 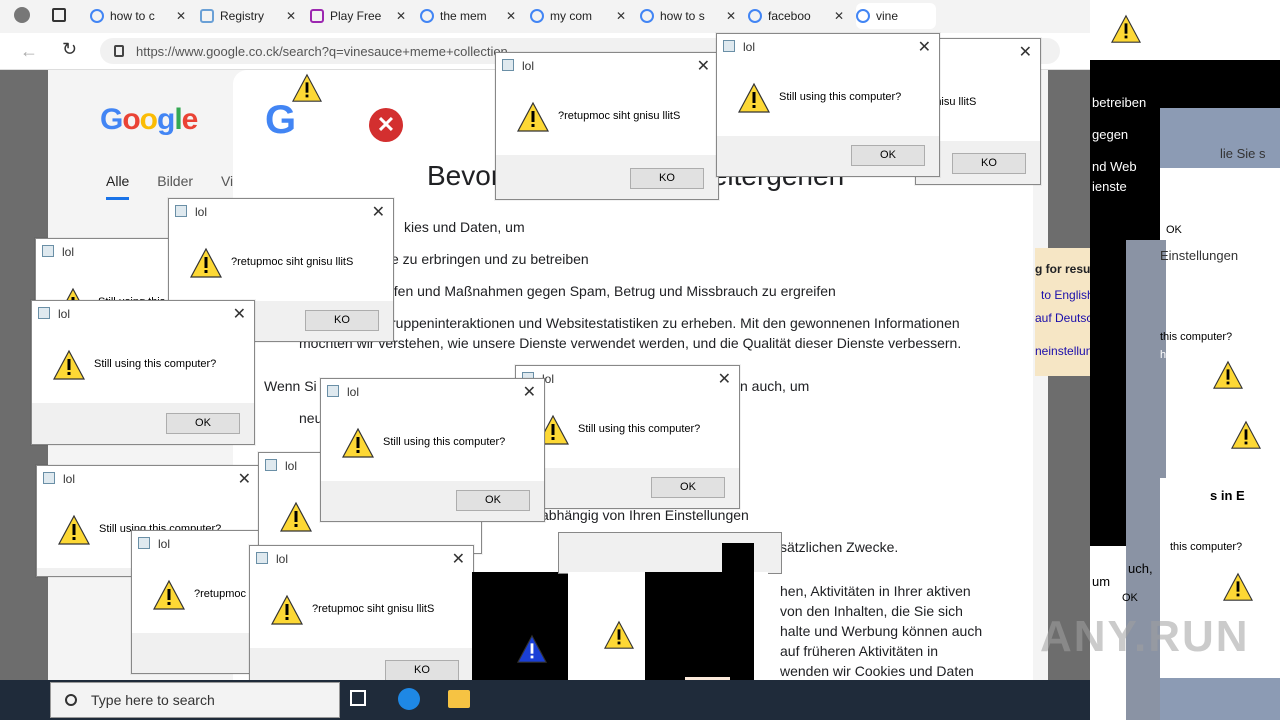 What do you see at coordinates (29, 51) in the screenshot?
I see `back-icon: ←` at bounding box center [29, 51].